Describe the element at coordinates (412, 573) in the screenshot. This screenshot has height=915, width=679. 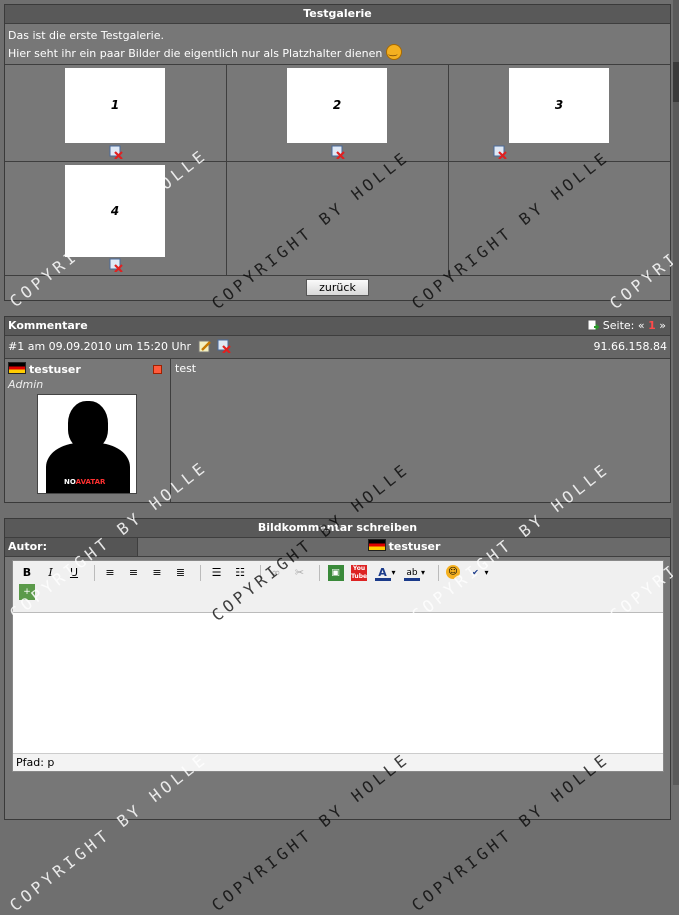
I see `highlight-color-icon: ab` at that location.